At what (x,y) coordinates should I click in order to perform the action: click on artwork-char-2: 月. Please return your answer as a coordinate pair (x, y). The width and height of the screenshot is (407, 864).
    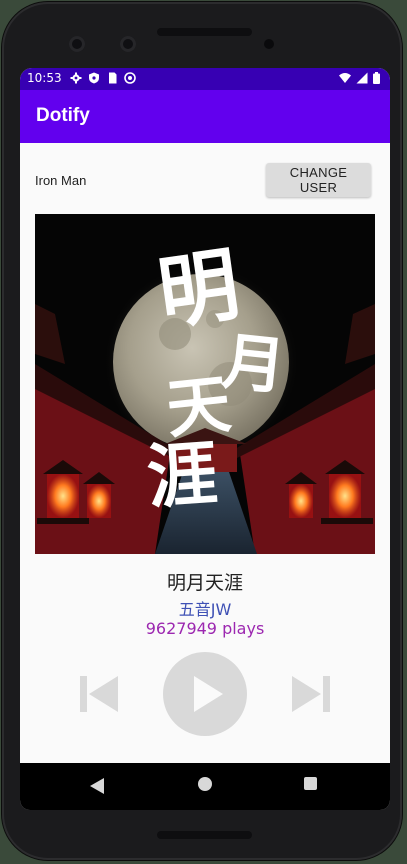
    Looking at the image, I should click on (253, 363).